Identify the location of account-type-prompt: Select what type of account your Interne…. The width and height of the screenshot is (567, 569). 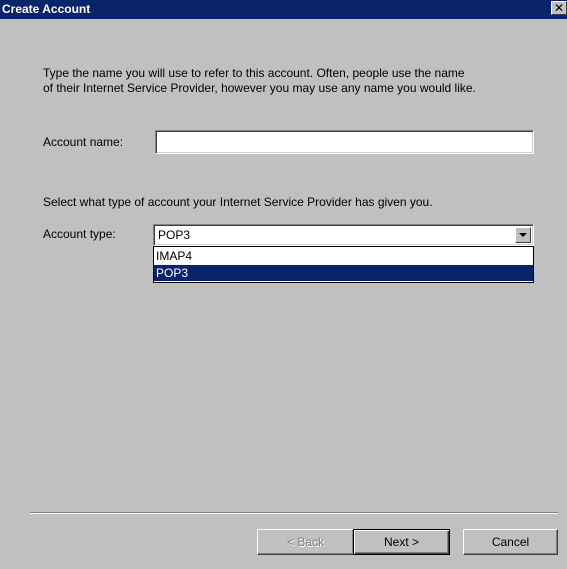
(238, 202).